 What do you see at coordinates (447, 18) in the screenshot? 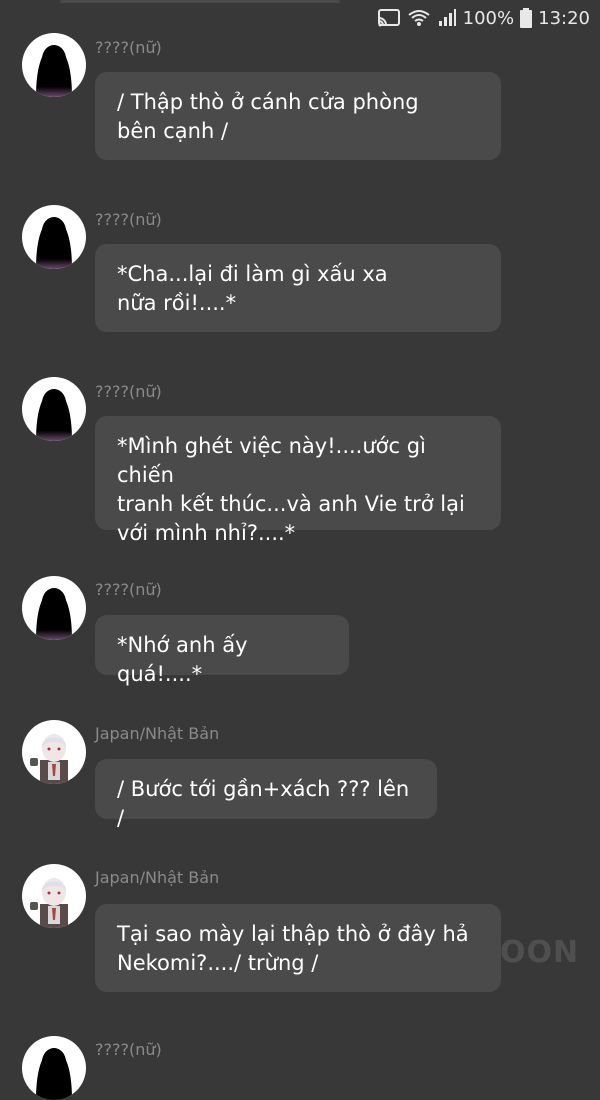
I see `signal-icon` at bounding box center [447, 18].